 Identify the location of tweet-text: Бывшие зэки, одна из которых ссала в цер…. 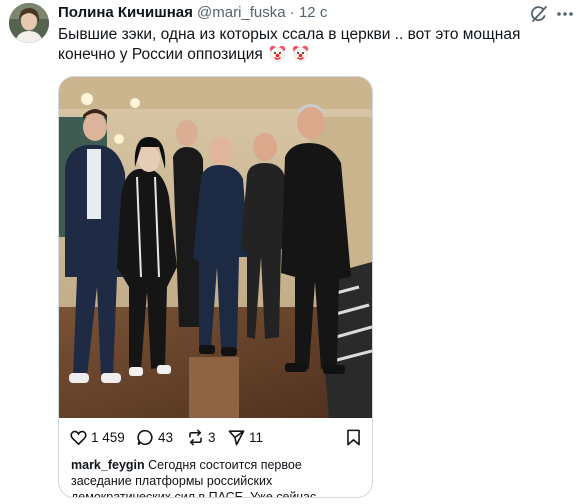
(315, 46).